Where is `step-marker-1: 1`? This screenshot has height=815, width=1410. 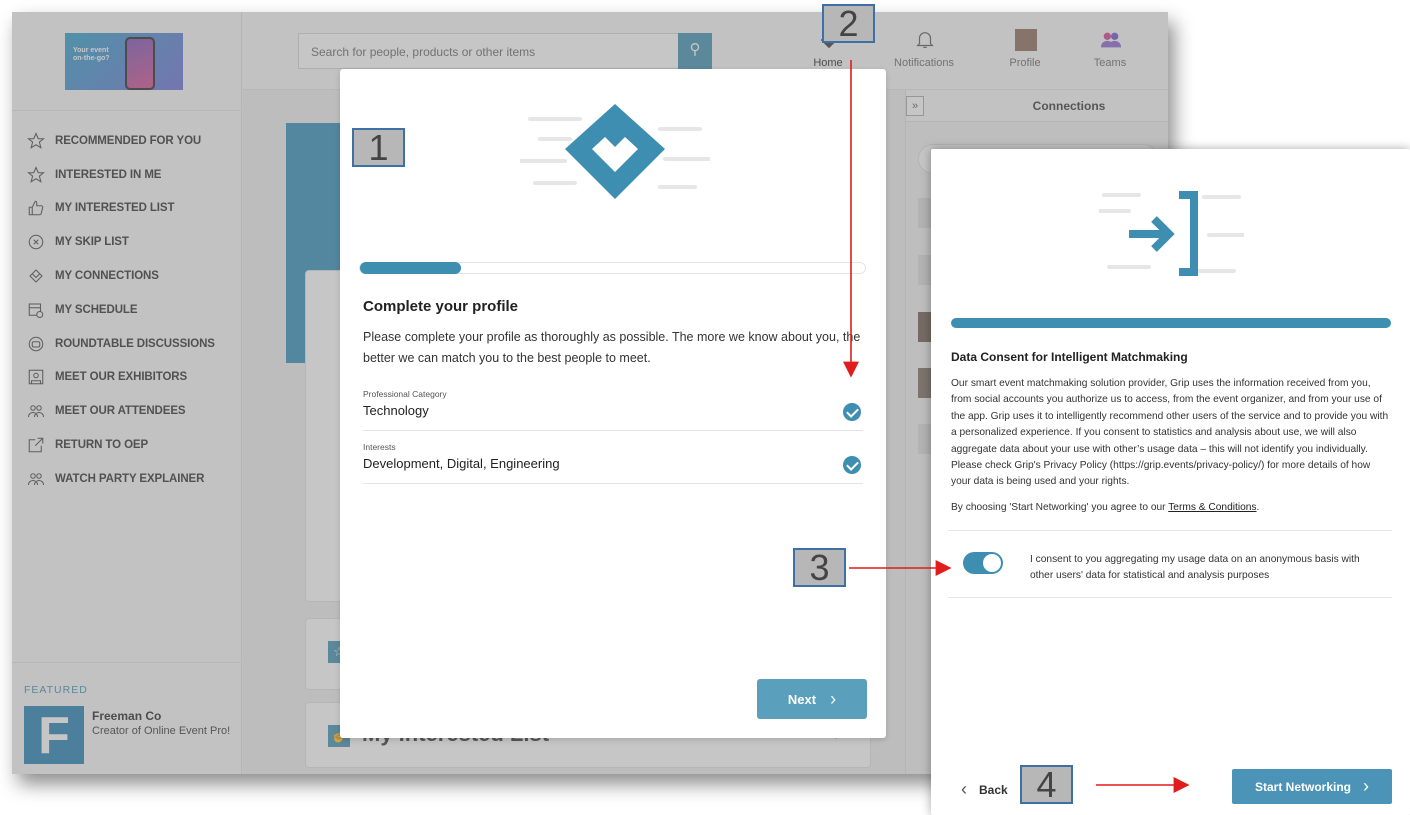
step-marker-1: 1 is located at coordinates (378, 147).